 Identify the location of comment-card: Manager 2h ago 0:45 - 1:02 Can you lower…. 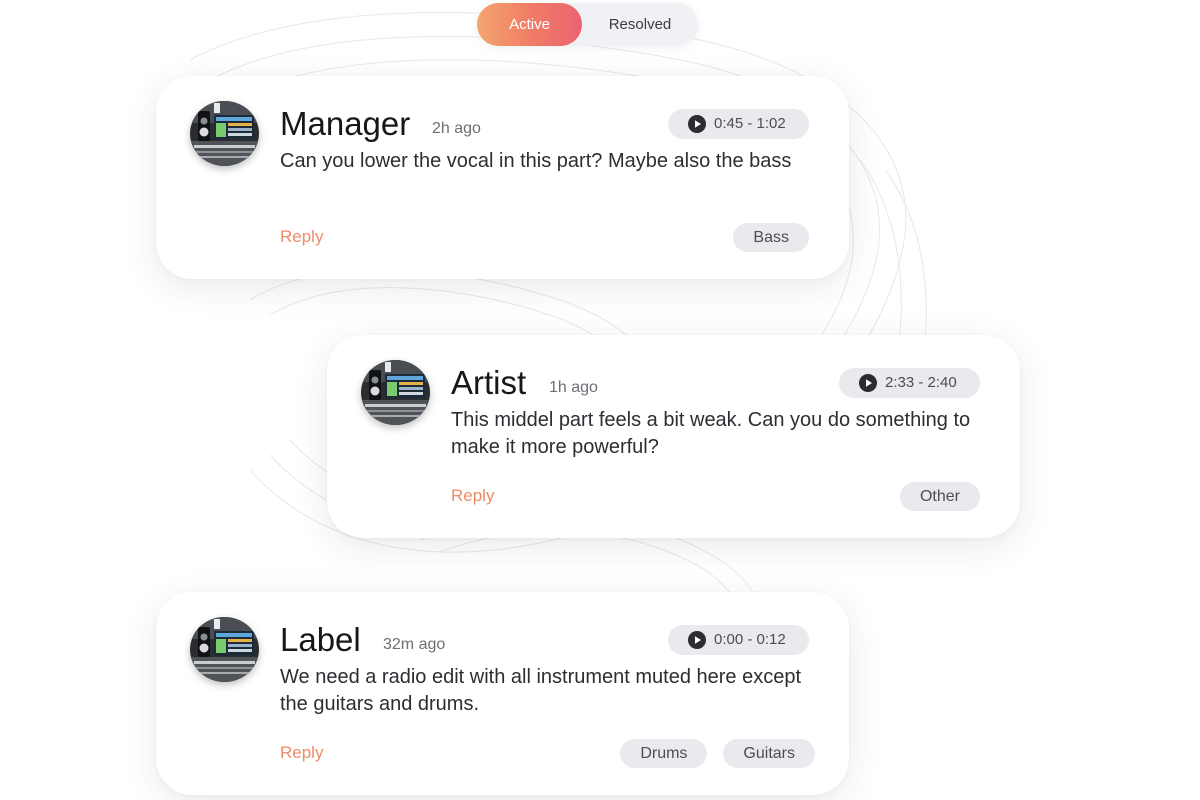
(502, 177).